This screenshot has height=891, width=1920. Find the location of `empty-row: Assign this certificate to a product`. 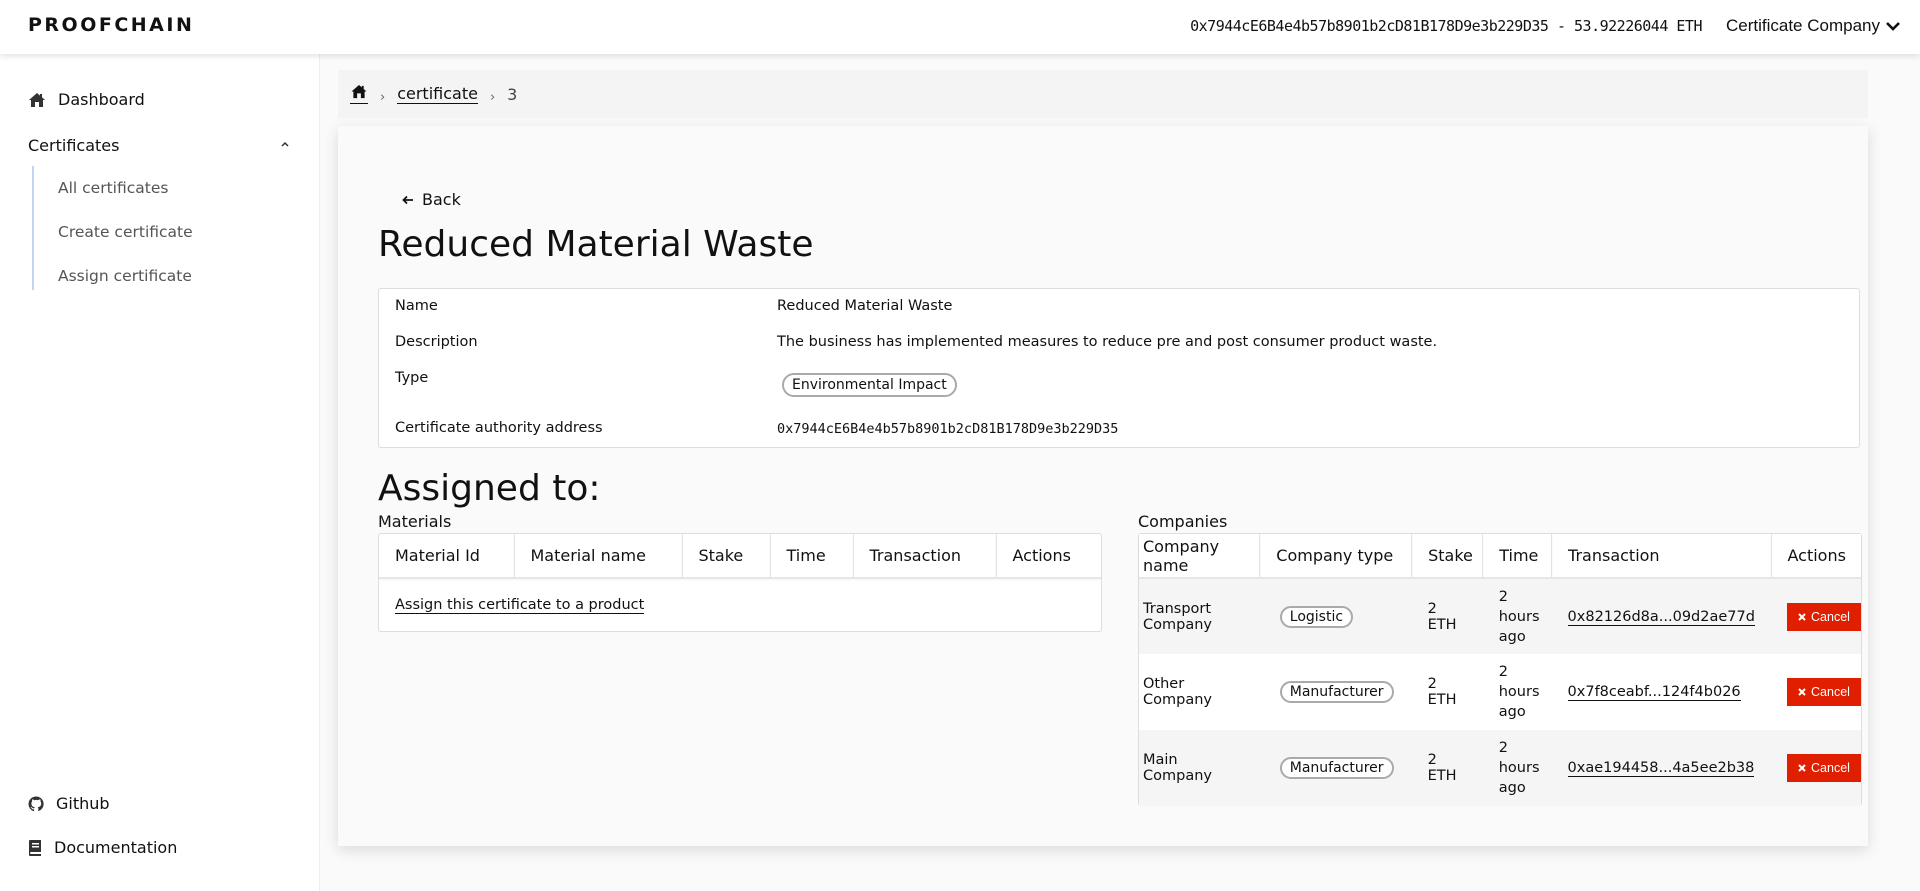

empty-row: Assign this certificate to a product is located at coordinates (740, 604).